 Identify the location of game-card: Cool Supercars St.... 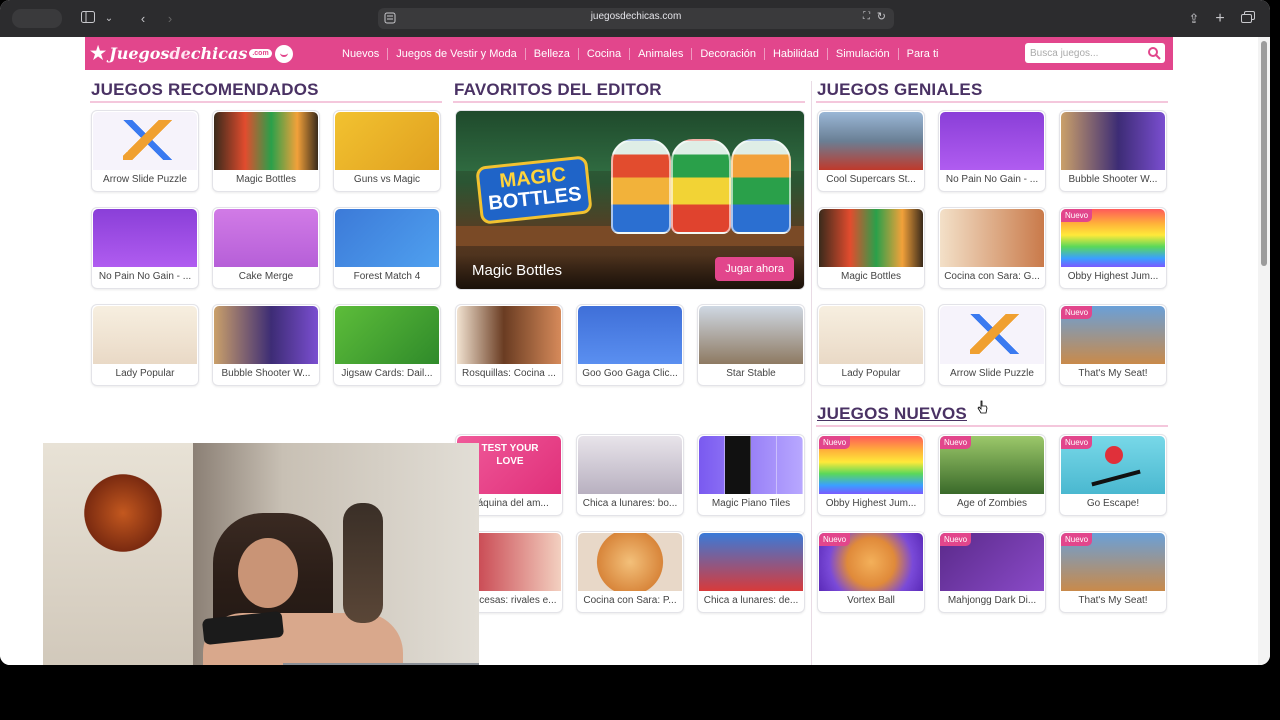
(871, 151).